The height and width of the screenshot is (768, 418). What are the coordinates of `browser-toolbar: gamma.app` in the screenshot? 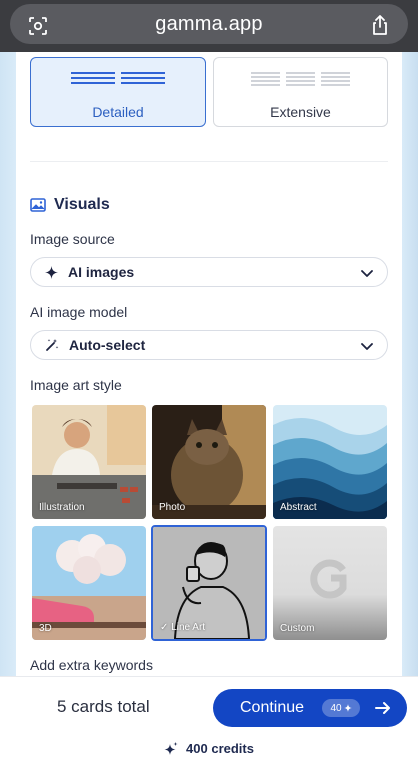 It's located at (209, 26).